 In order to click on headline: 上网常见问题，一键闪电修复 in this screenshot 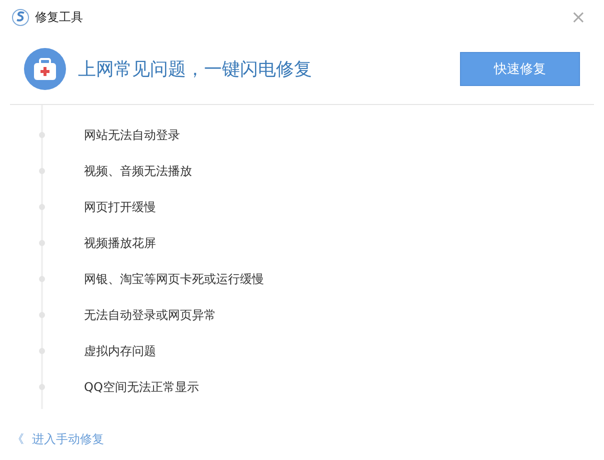, I will do `click(195, 69)`.